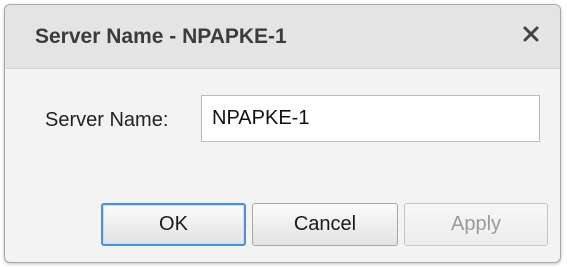  Describe the element at coordinates (370, 118) in the screenshot. I see `server-name-input` at that location.